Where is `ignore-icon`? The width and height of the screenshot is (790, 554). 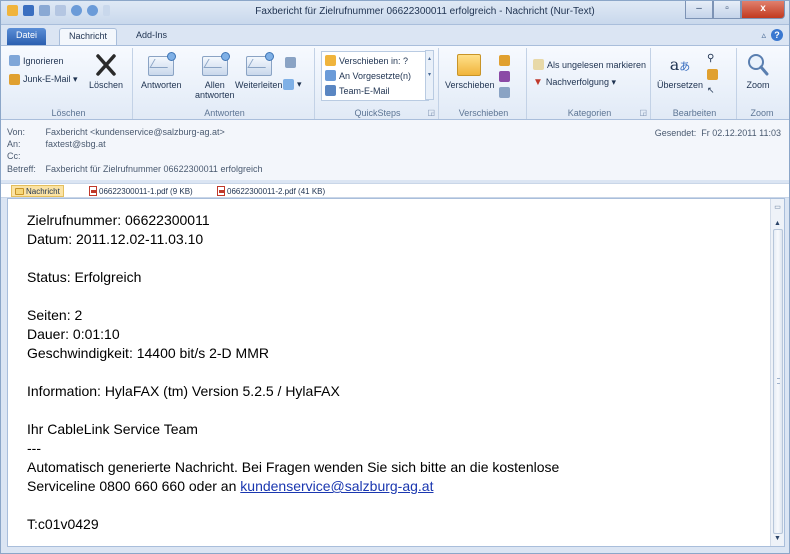 ignore-icon is located at coordinates (14, 60).